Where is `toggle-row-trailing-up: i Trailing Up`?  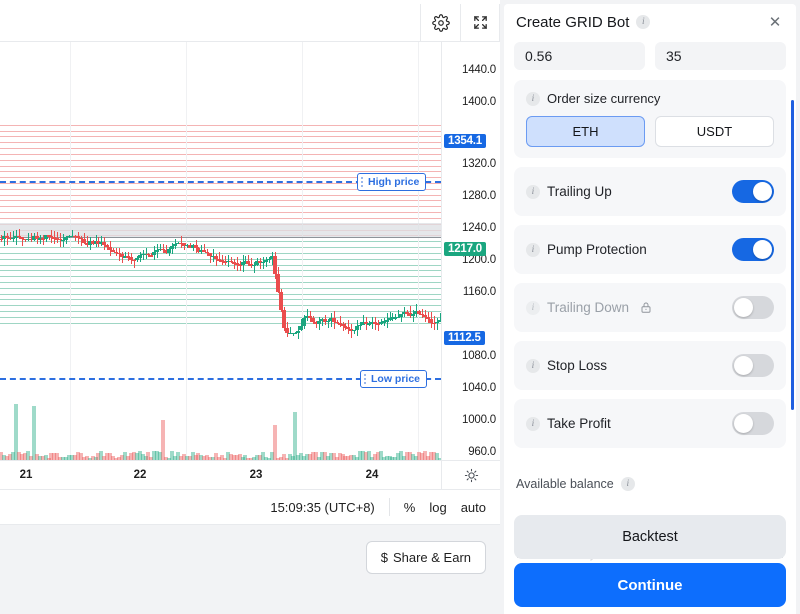
toggle-row-trailing-up: i Trailing Up is located at coordinates (650, 191).